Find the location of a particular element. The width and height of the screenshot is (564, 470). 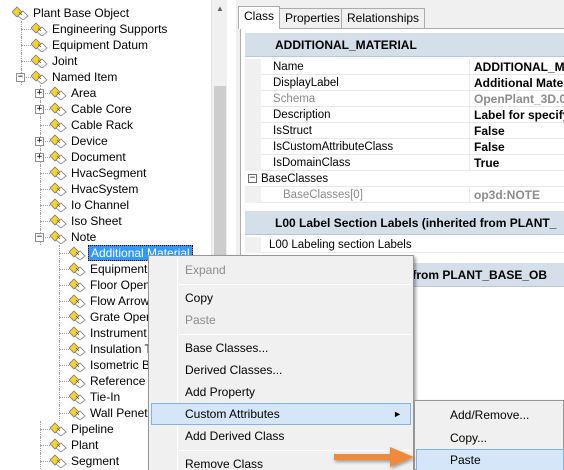

tree-item: − Named Item is located at coordinates (105, 77).